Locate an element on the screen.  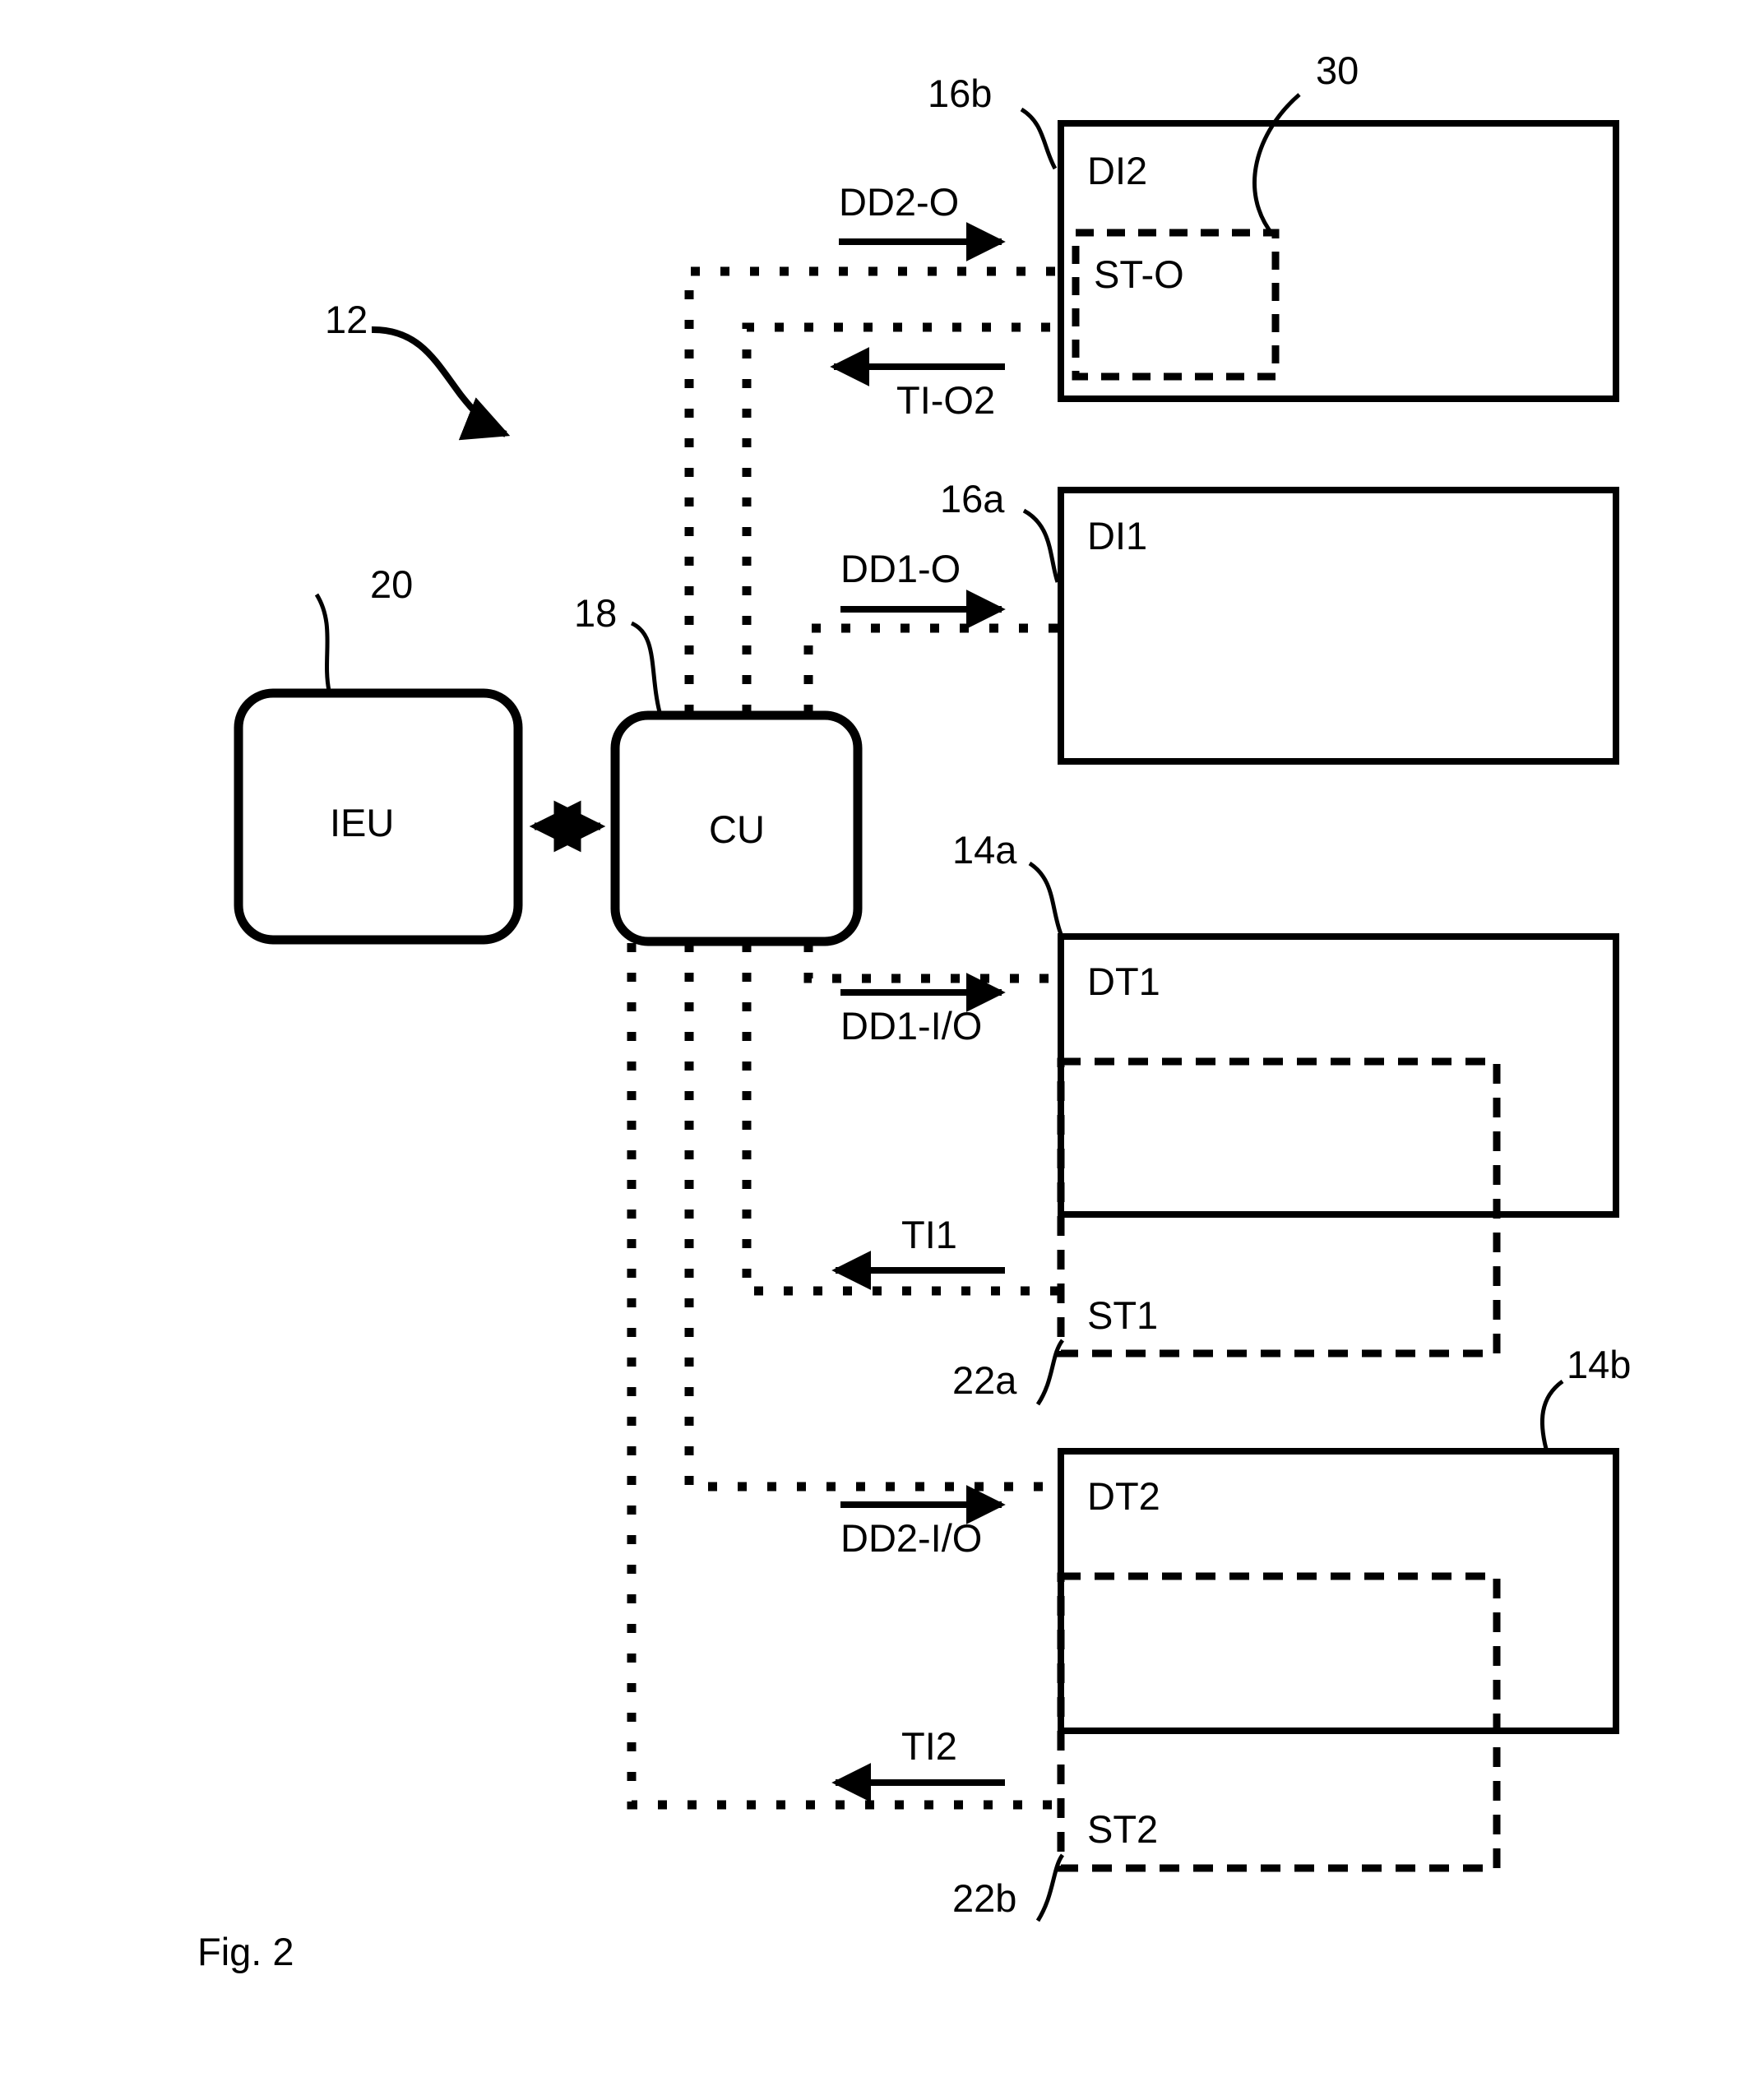
leader-14b is located at coordinates (1552, 1414).